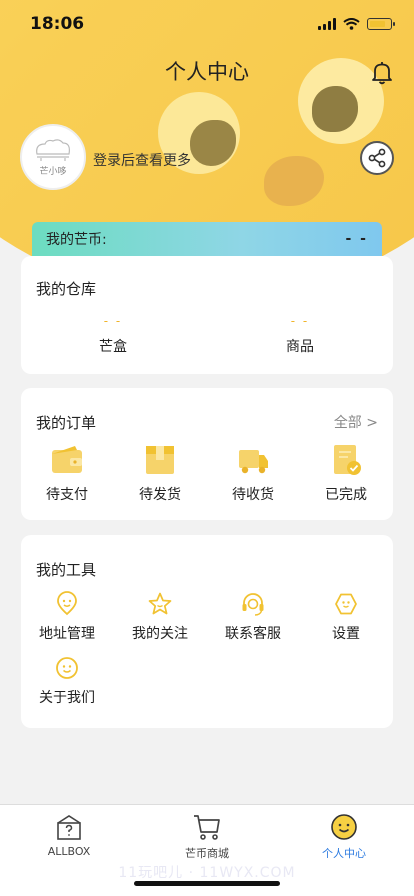 The image size is (414, 896). I want to click on home-indicator, so click(207, 883).